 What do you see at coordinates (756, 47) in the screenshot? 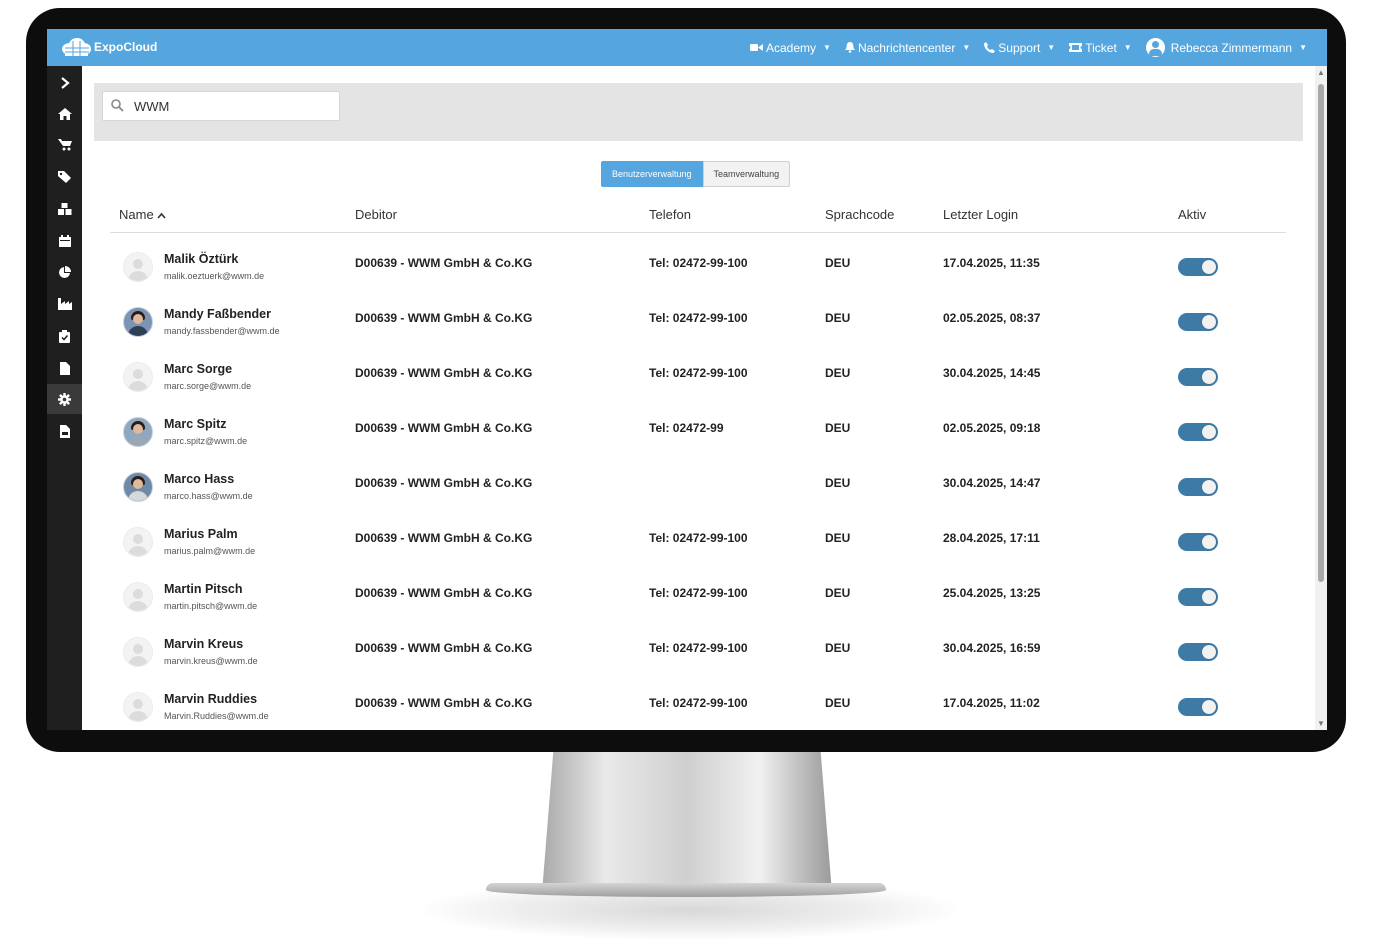
I see `video-camera-icon` at bounding box center [756, 47].